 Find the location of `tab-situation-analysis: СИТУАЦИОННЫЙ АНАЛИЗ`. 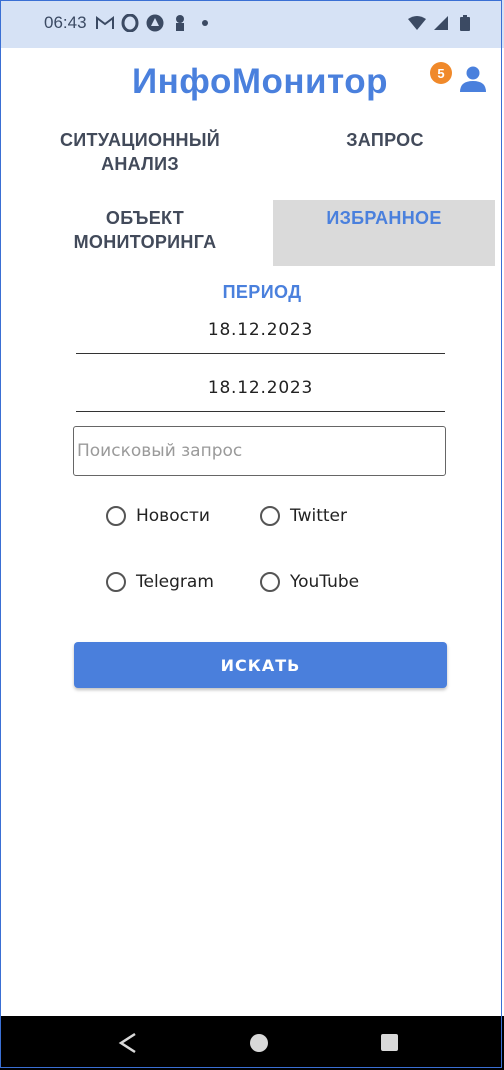

tab-situation-analysis: СИТУАЦИОННЫЙ АНАЛИЗ is located at coordinates (140, 152).